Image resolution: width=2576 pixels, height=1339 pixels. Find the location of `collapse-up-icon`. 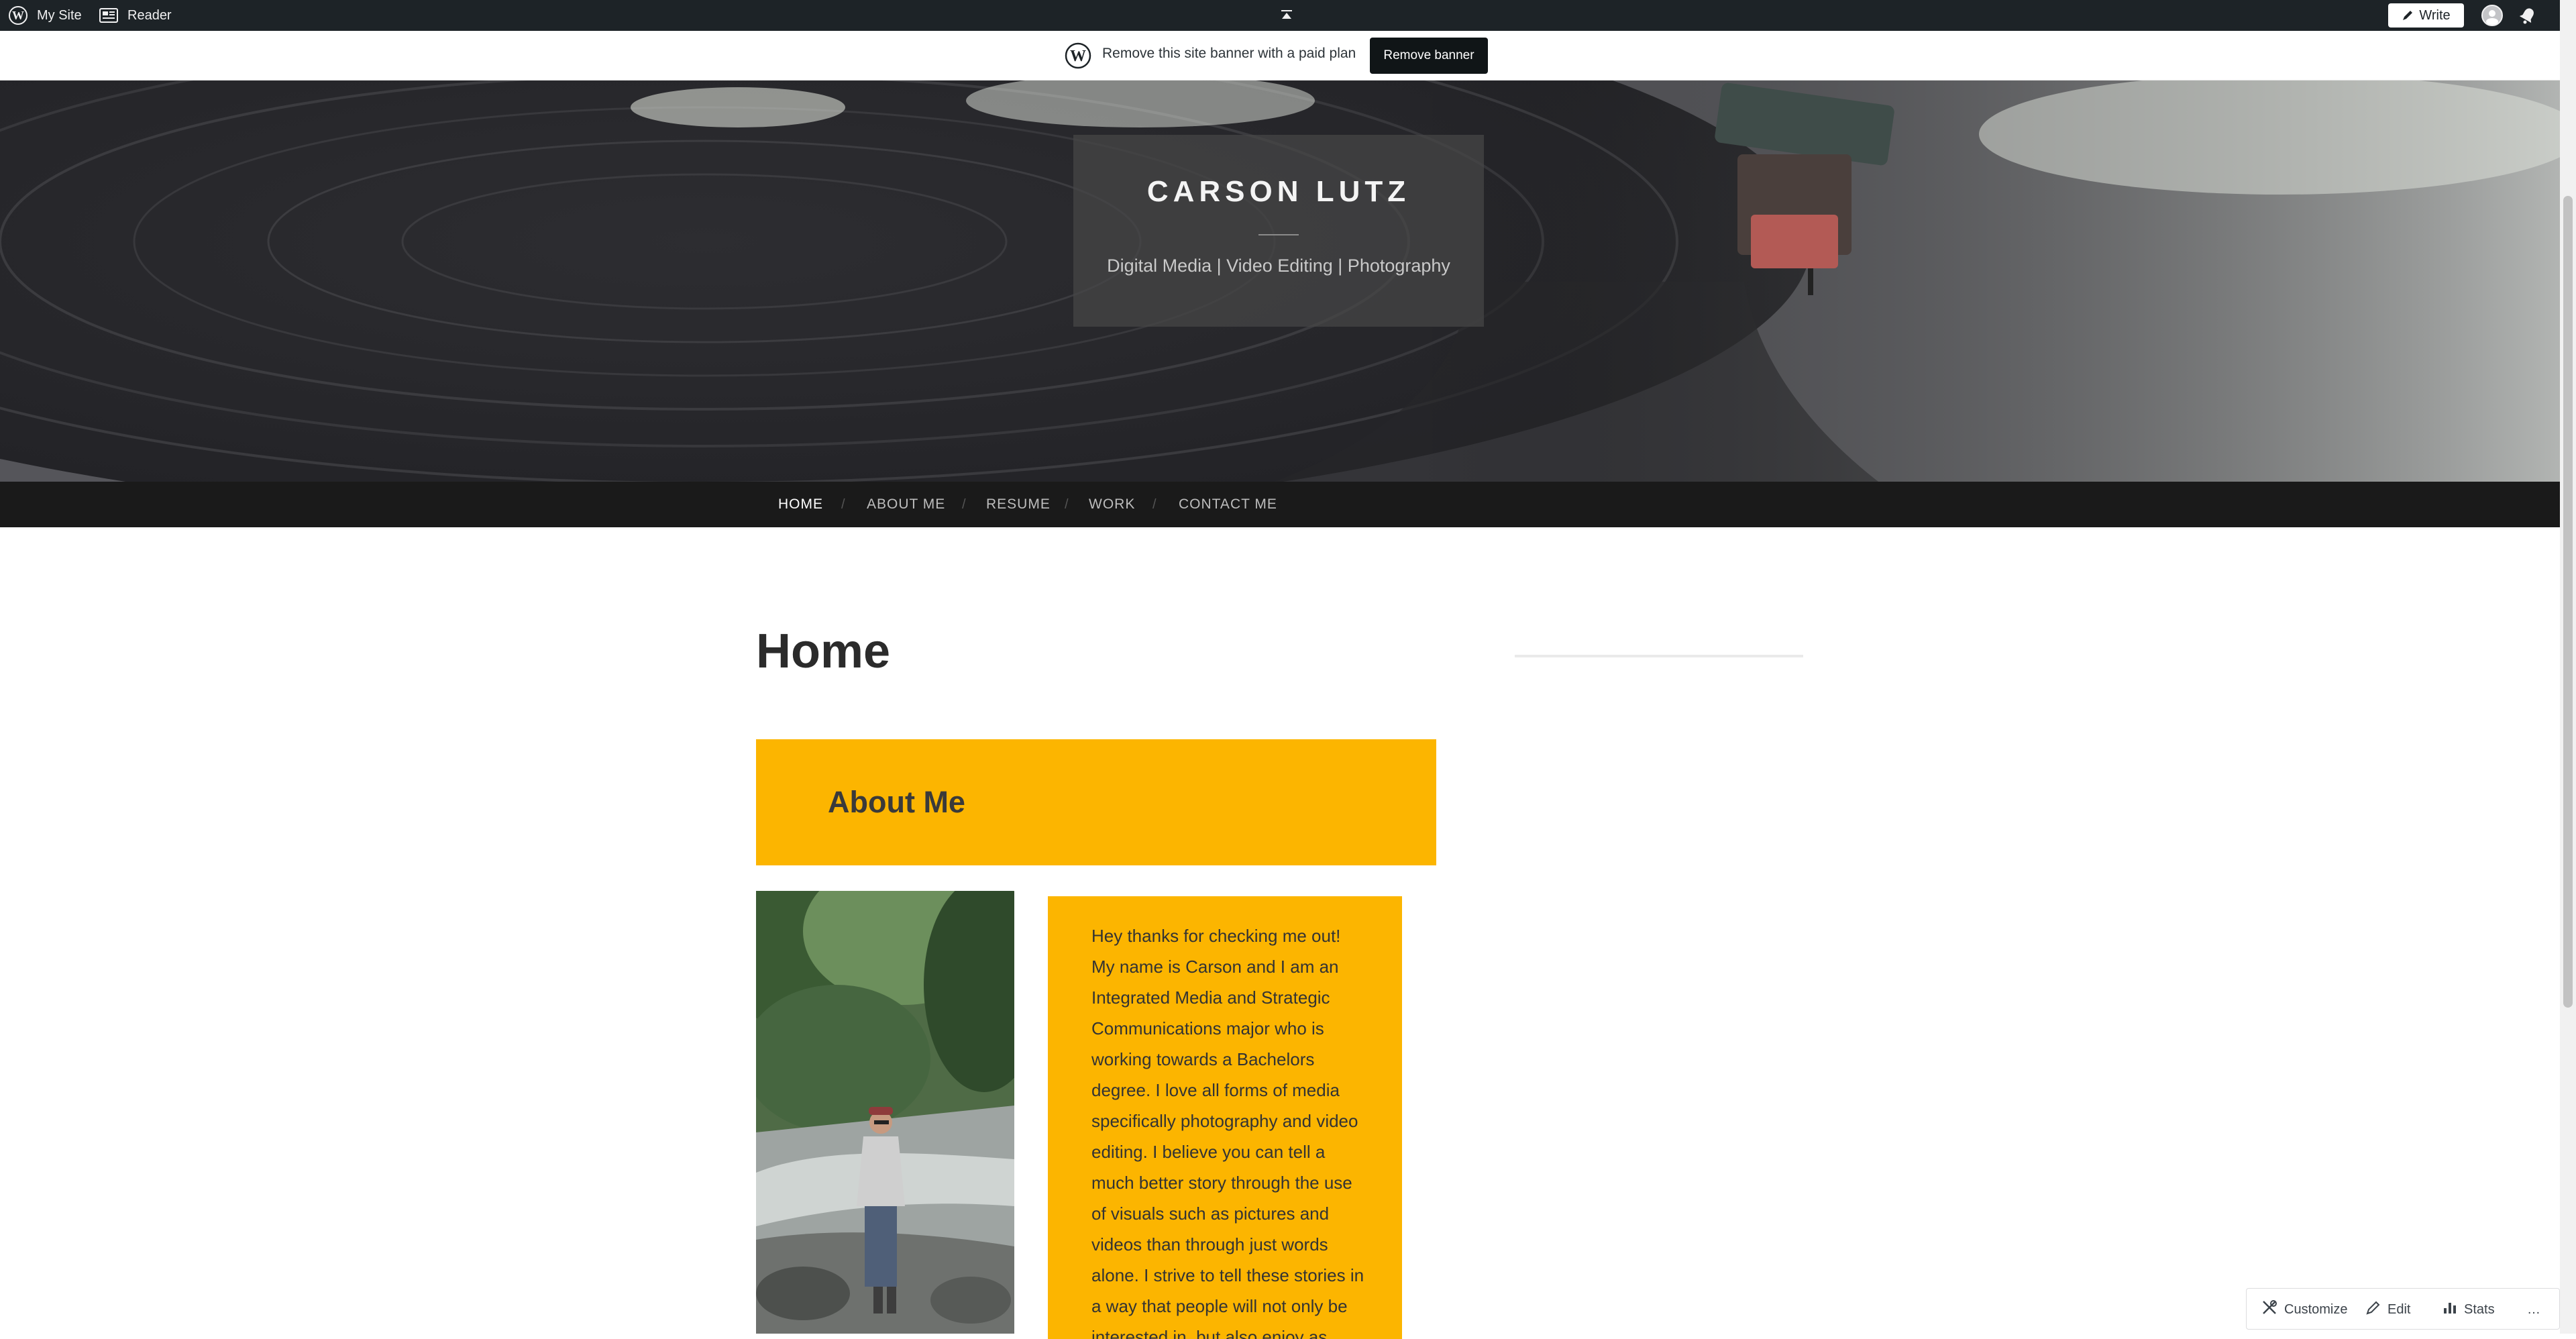

collapse-up-icon is located at coordinates (1286, 15).